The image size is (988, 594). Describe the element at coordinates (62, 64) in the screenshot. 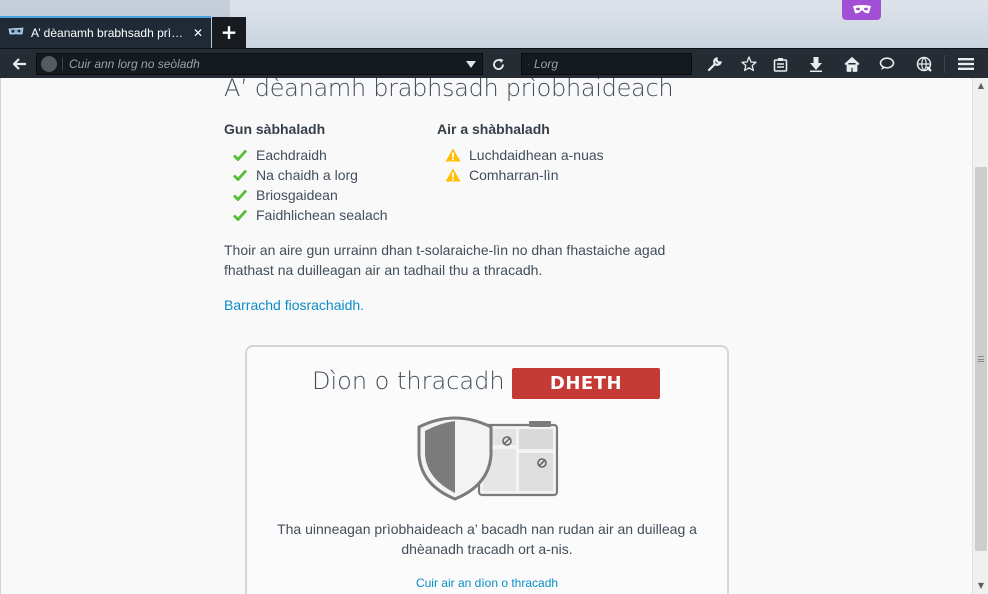

I see `url-bar-separator` at that location.